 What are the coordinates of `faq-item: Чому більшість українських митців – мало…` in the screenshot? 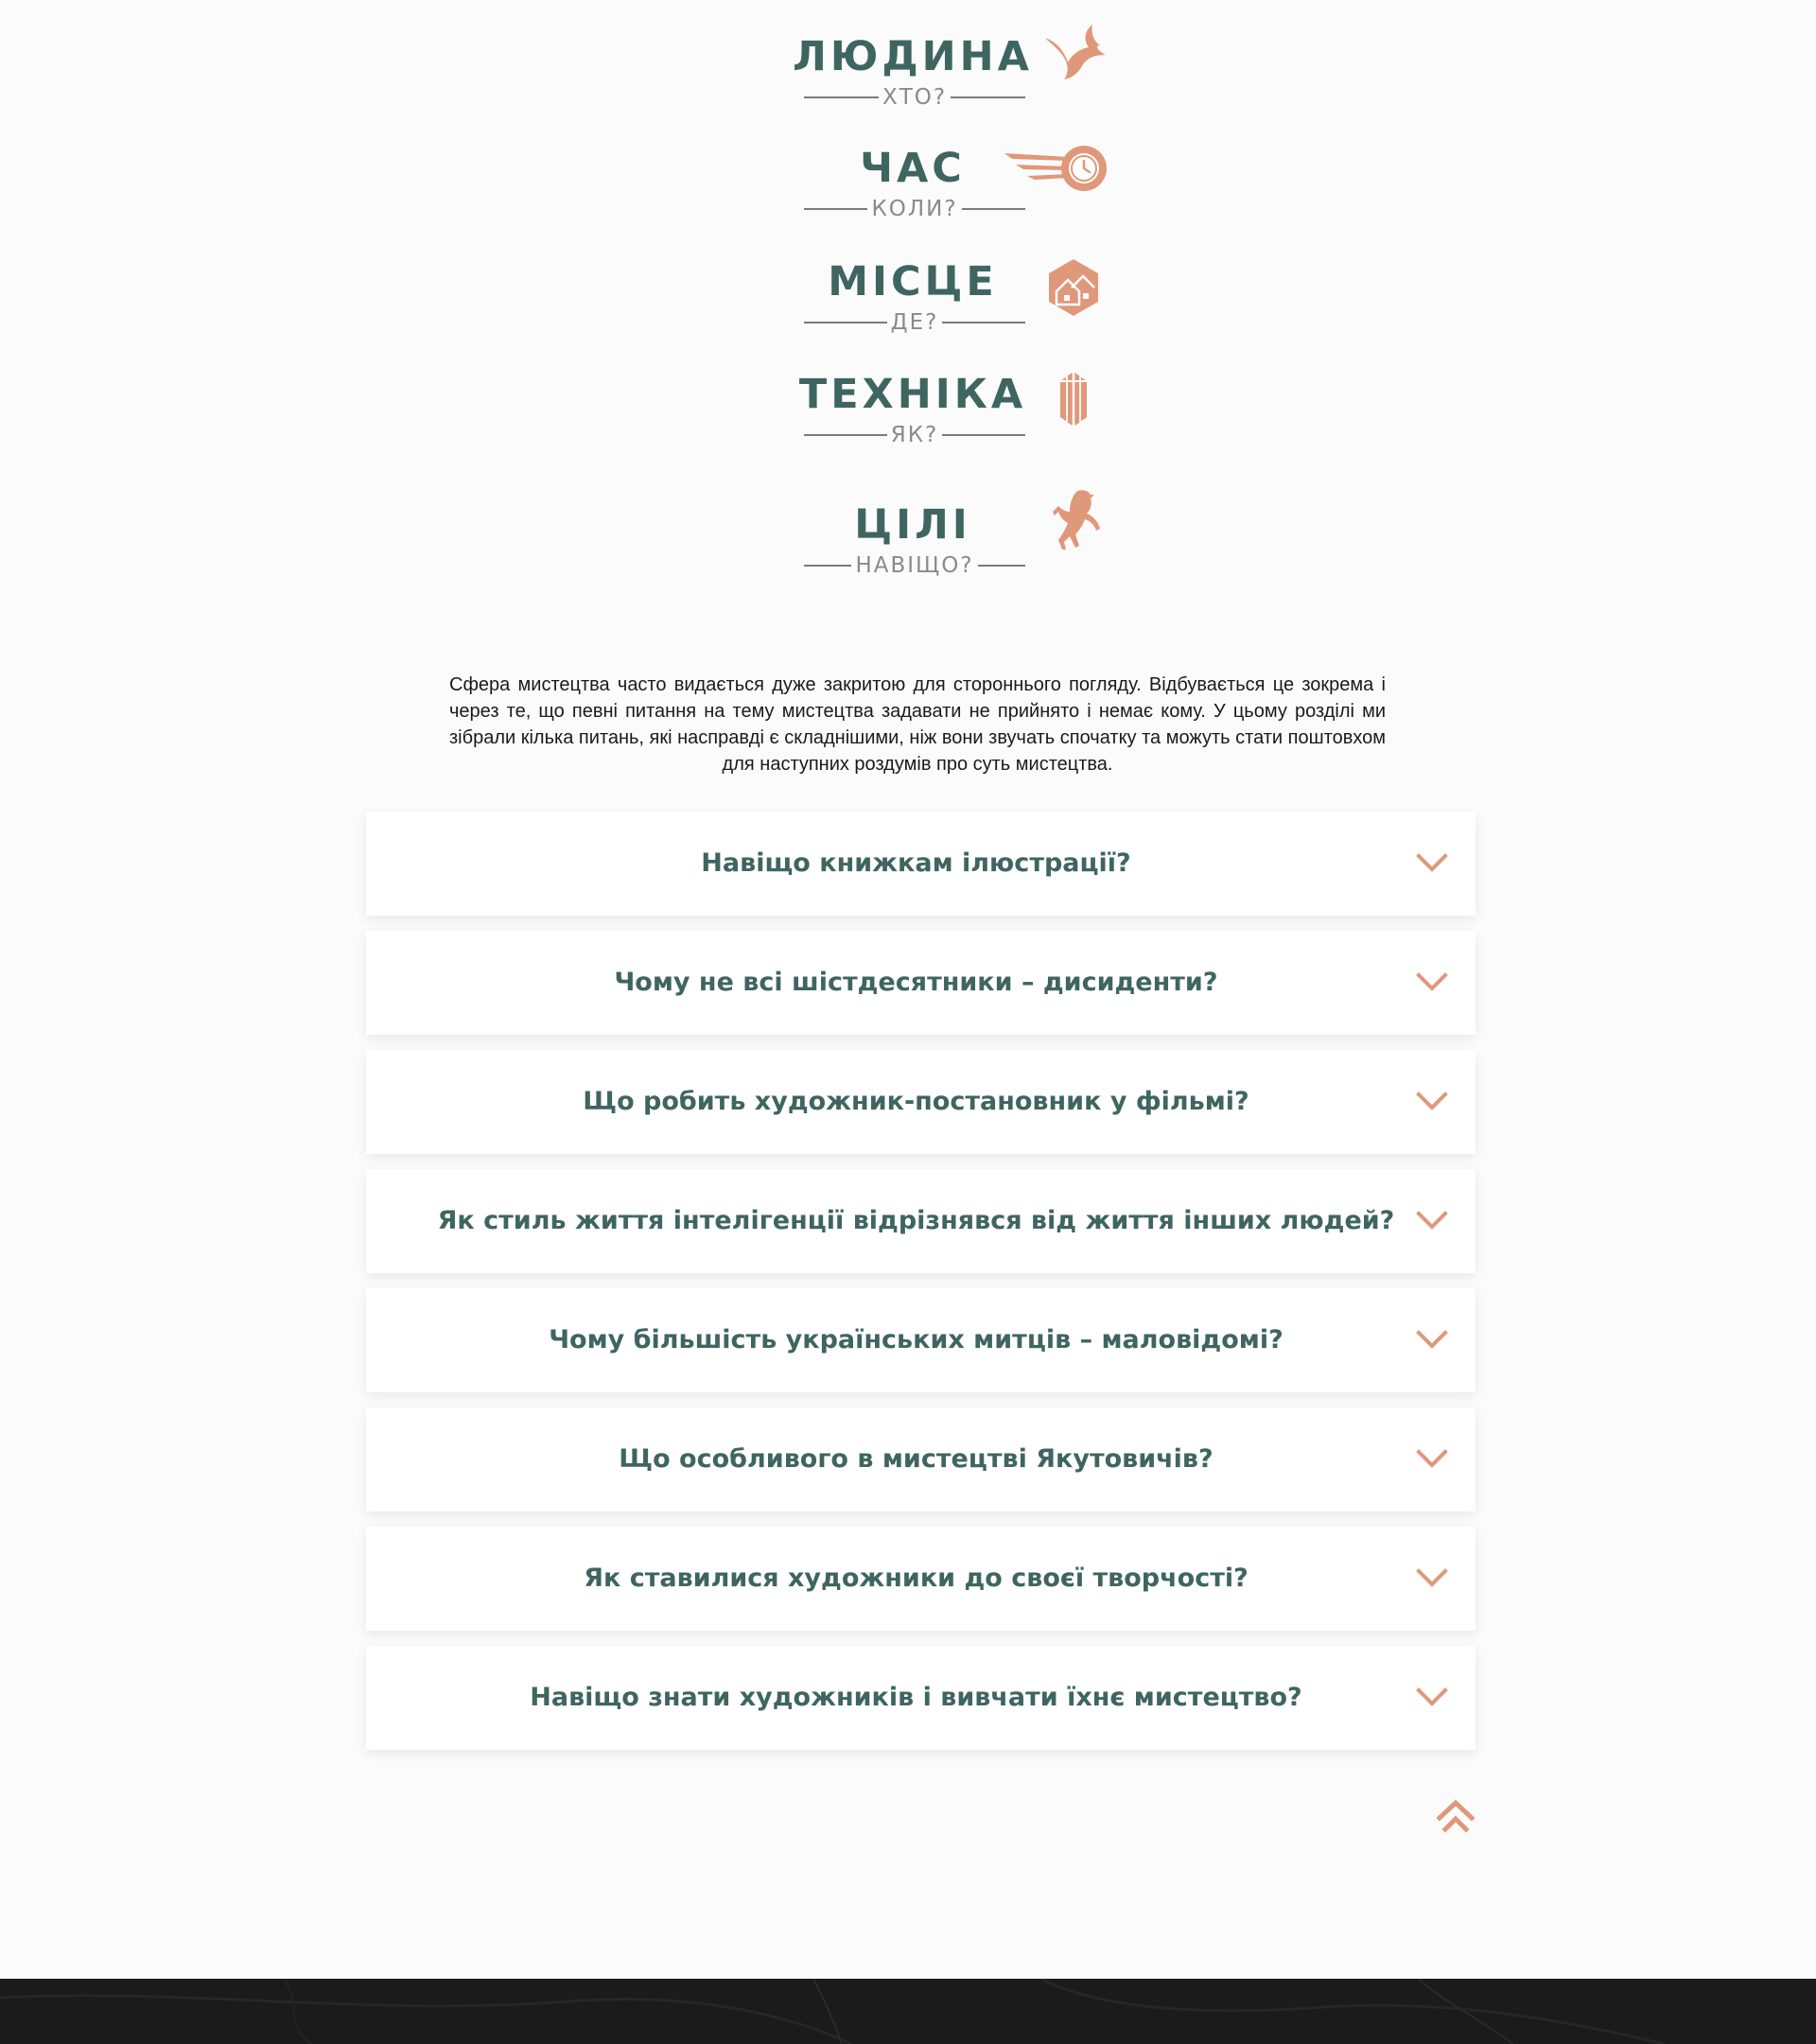 It's located at (921, 1340).